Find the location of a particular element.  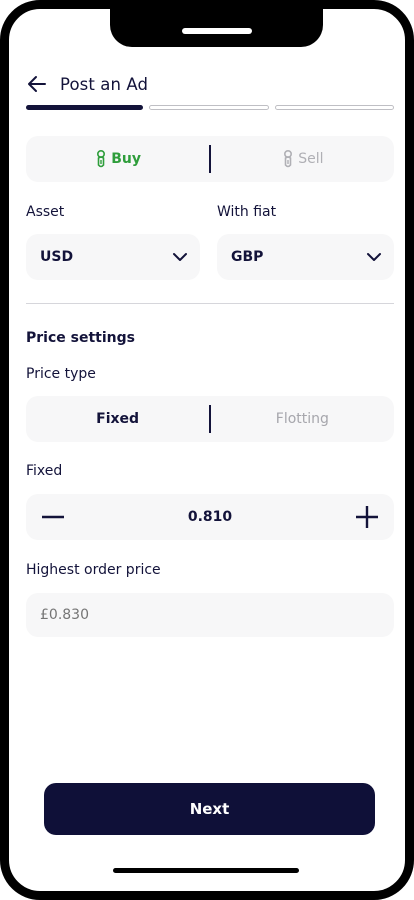

asset-value: USD is located at coordinates (57, 257).